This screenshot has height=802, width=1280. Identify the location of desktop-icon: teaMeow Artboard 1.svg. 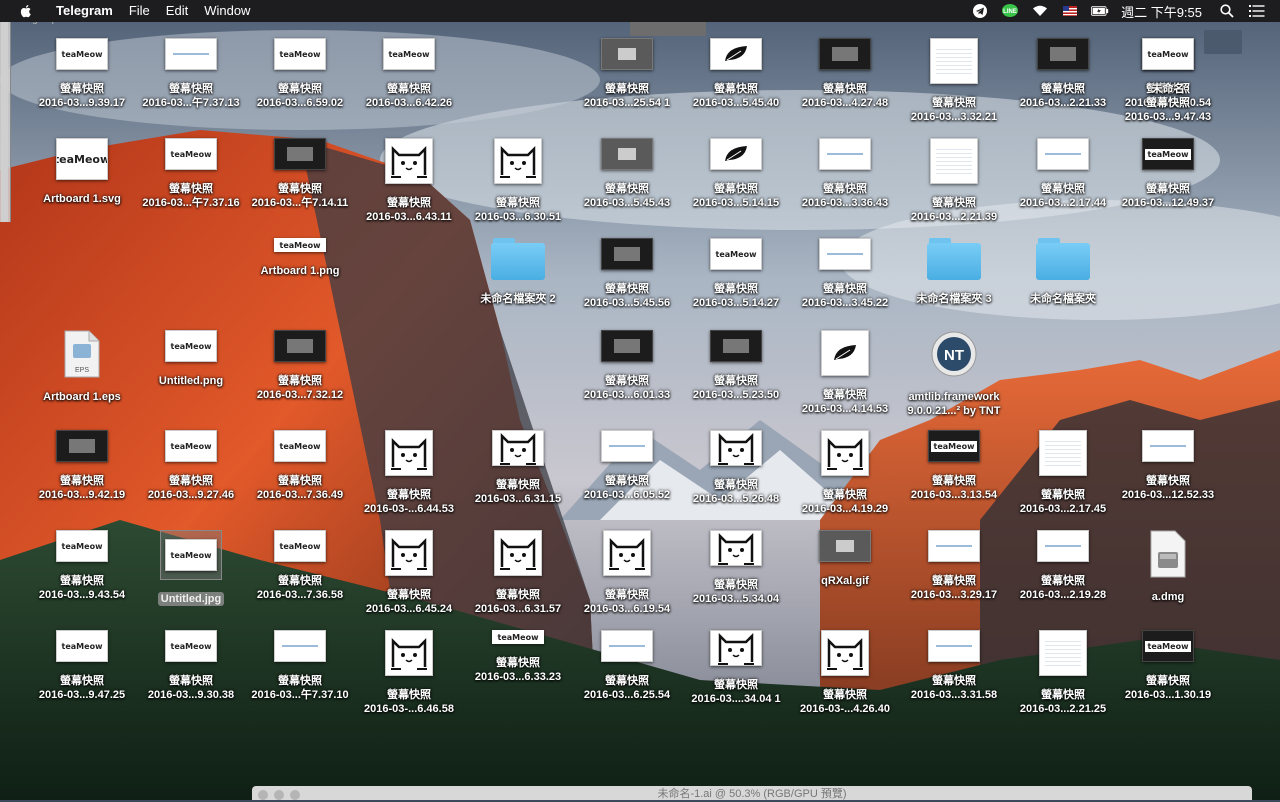
(82, 172).